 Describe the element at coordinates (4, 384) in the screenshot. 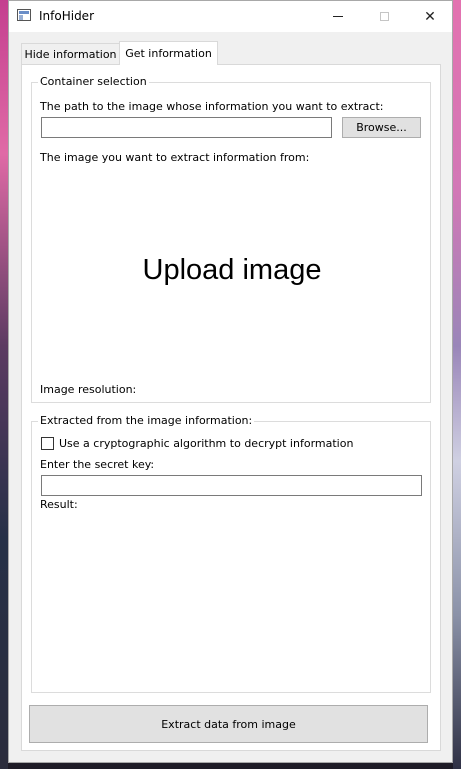

I see `desktop-background-left` at that location.